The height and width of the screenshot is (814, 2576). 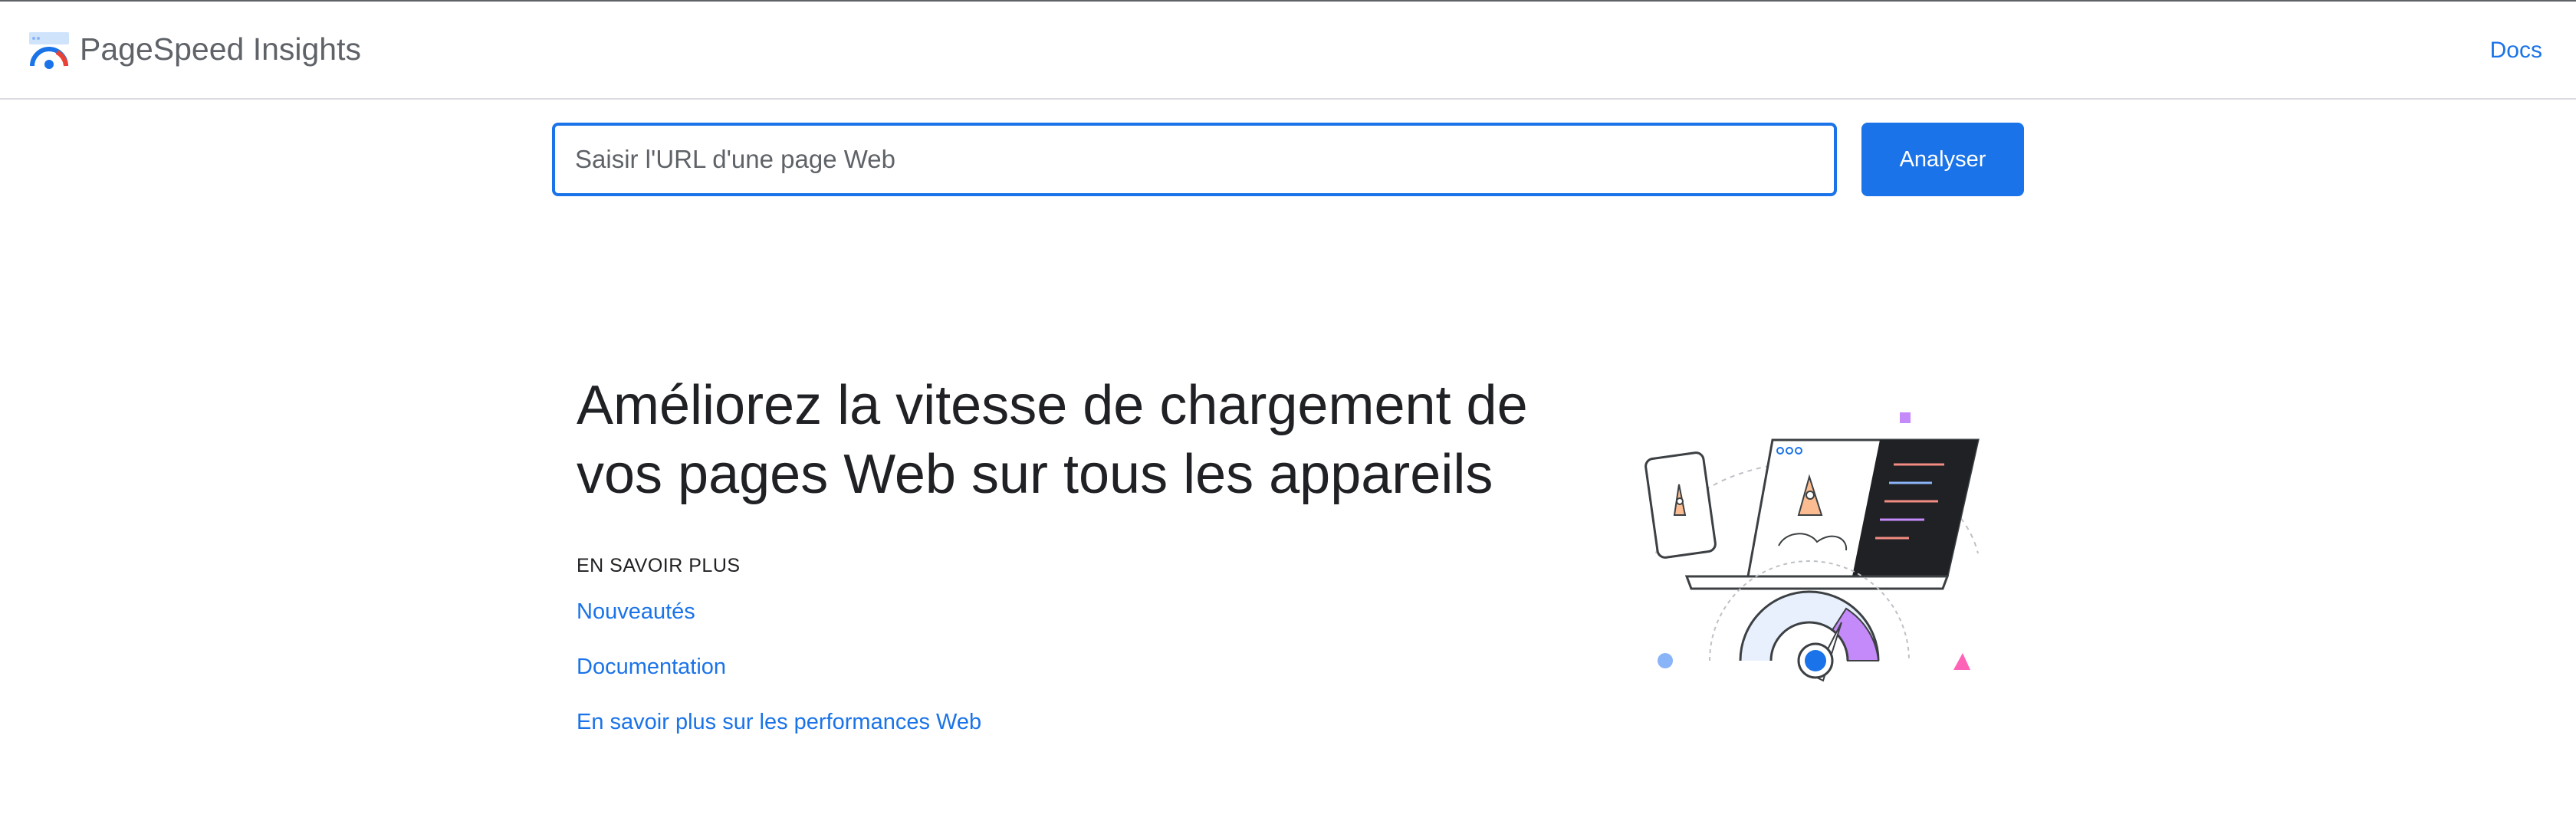 I want to click on whats-new-link: Nouveautés, so click(x=779, y=611).